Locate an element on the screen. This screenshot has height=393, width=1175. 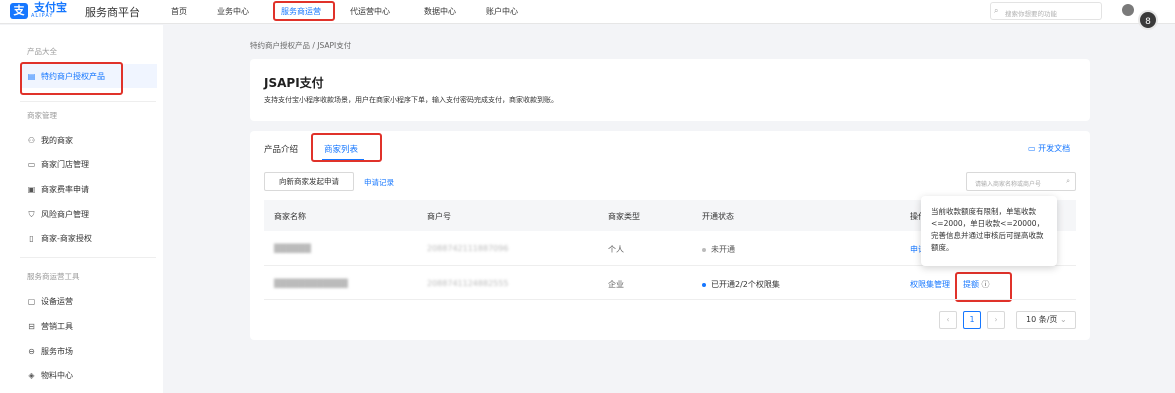
sidebar-item-label: 我的商家 is located at coordinates (57, 140).